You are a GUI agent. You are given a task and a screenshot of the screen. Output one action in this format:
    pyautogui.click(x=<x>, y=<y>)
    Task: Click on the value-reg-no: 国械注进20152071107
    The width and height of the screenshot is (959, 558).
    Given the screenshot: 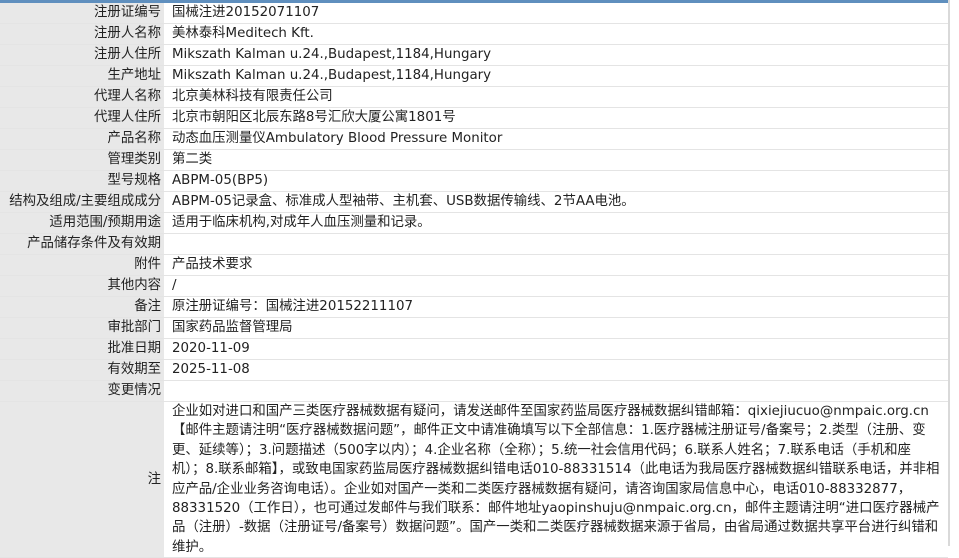 What is the action you would take?
    pyautogui.click(x=556, y=13)
    